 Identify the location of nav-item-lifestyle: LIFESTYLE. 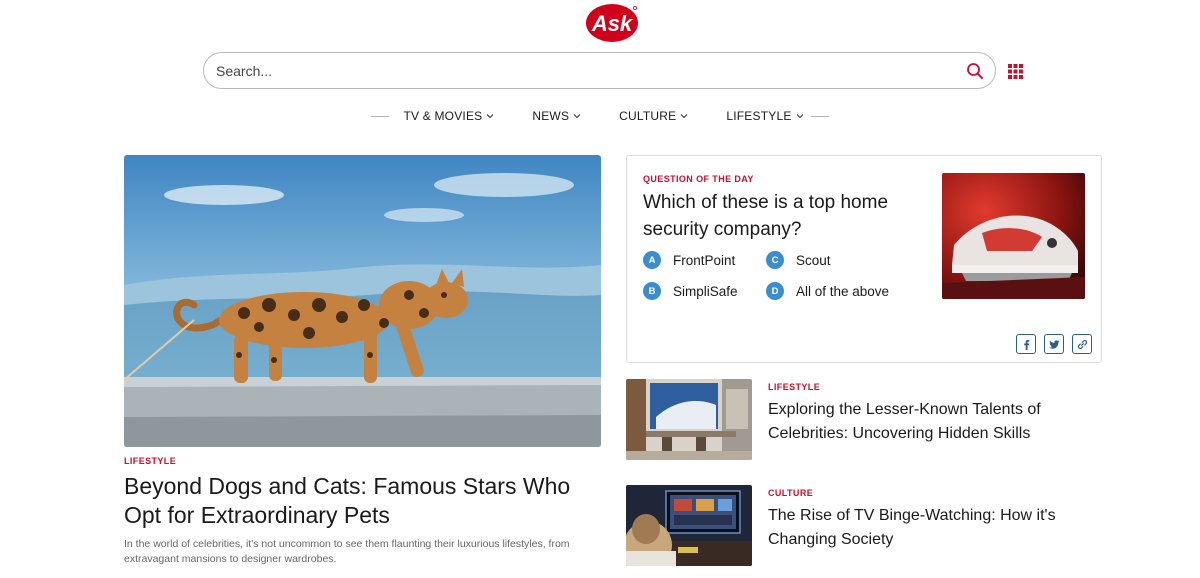
(764, 116).